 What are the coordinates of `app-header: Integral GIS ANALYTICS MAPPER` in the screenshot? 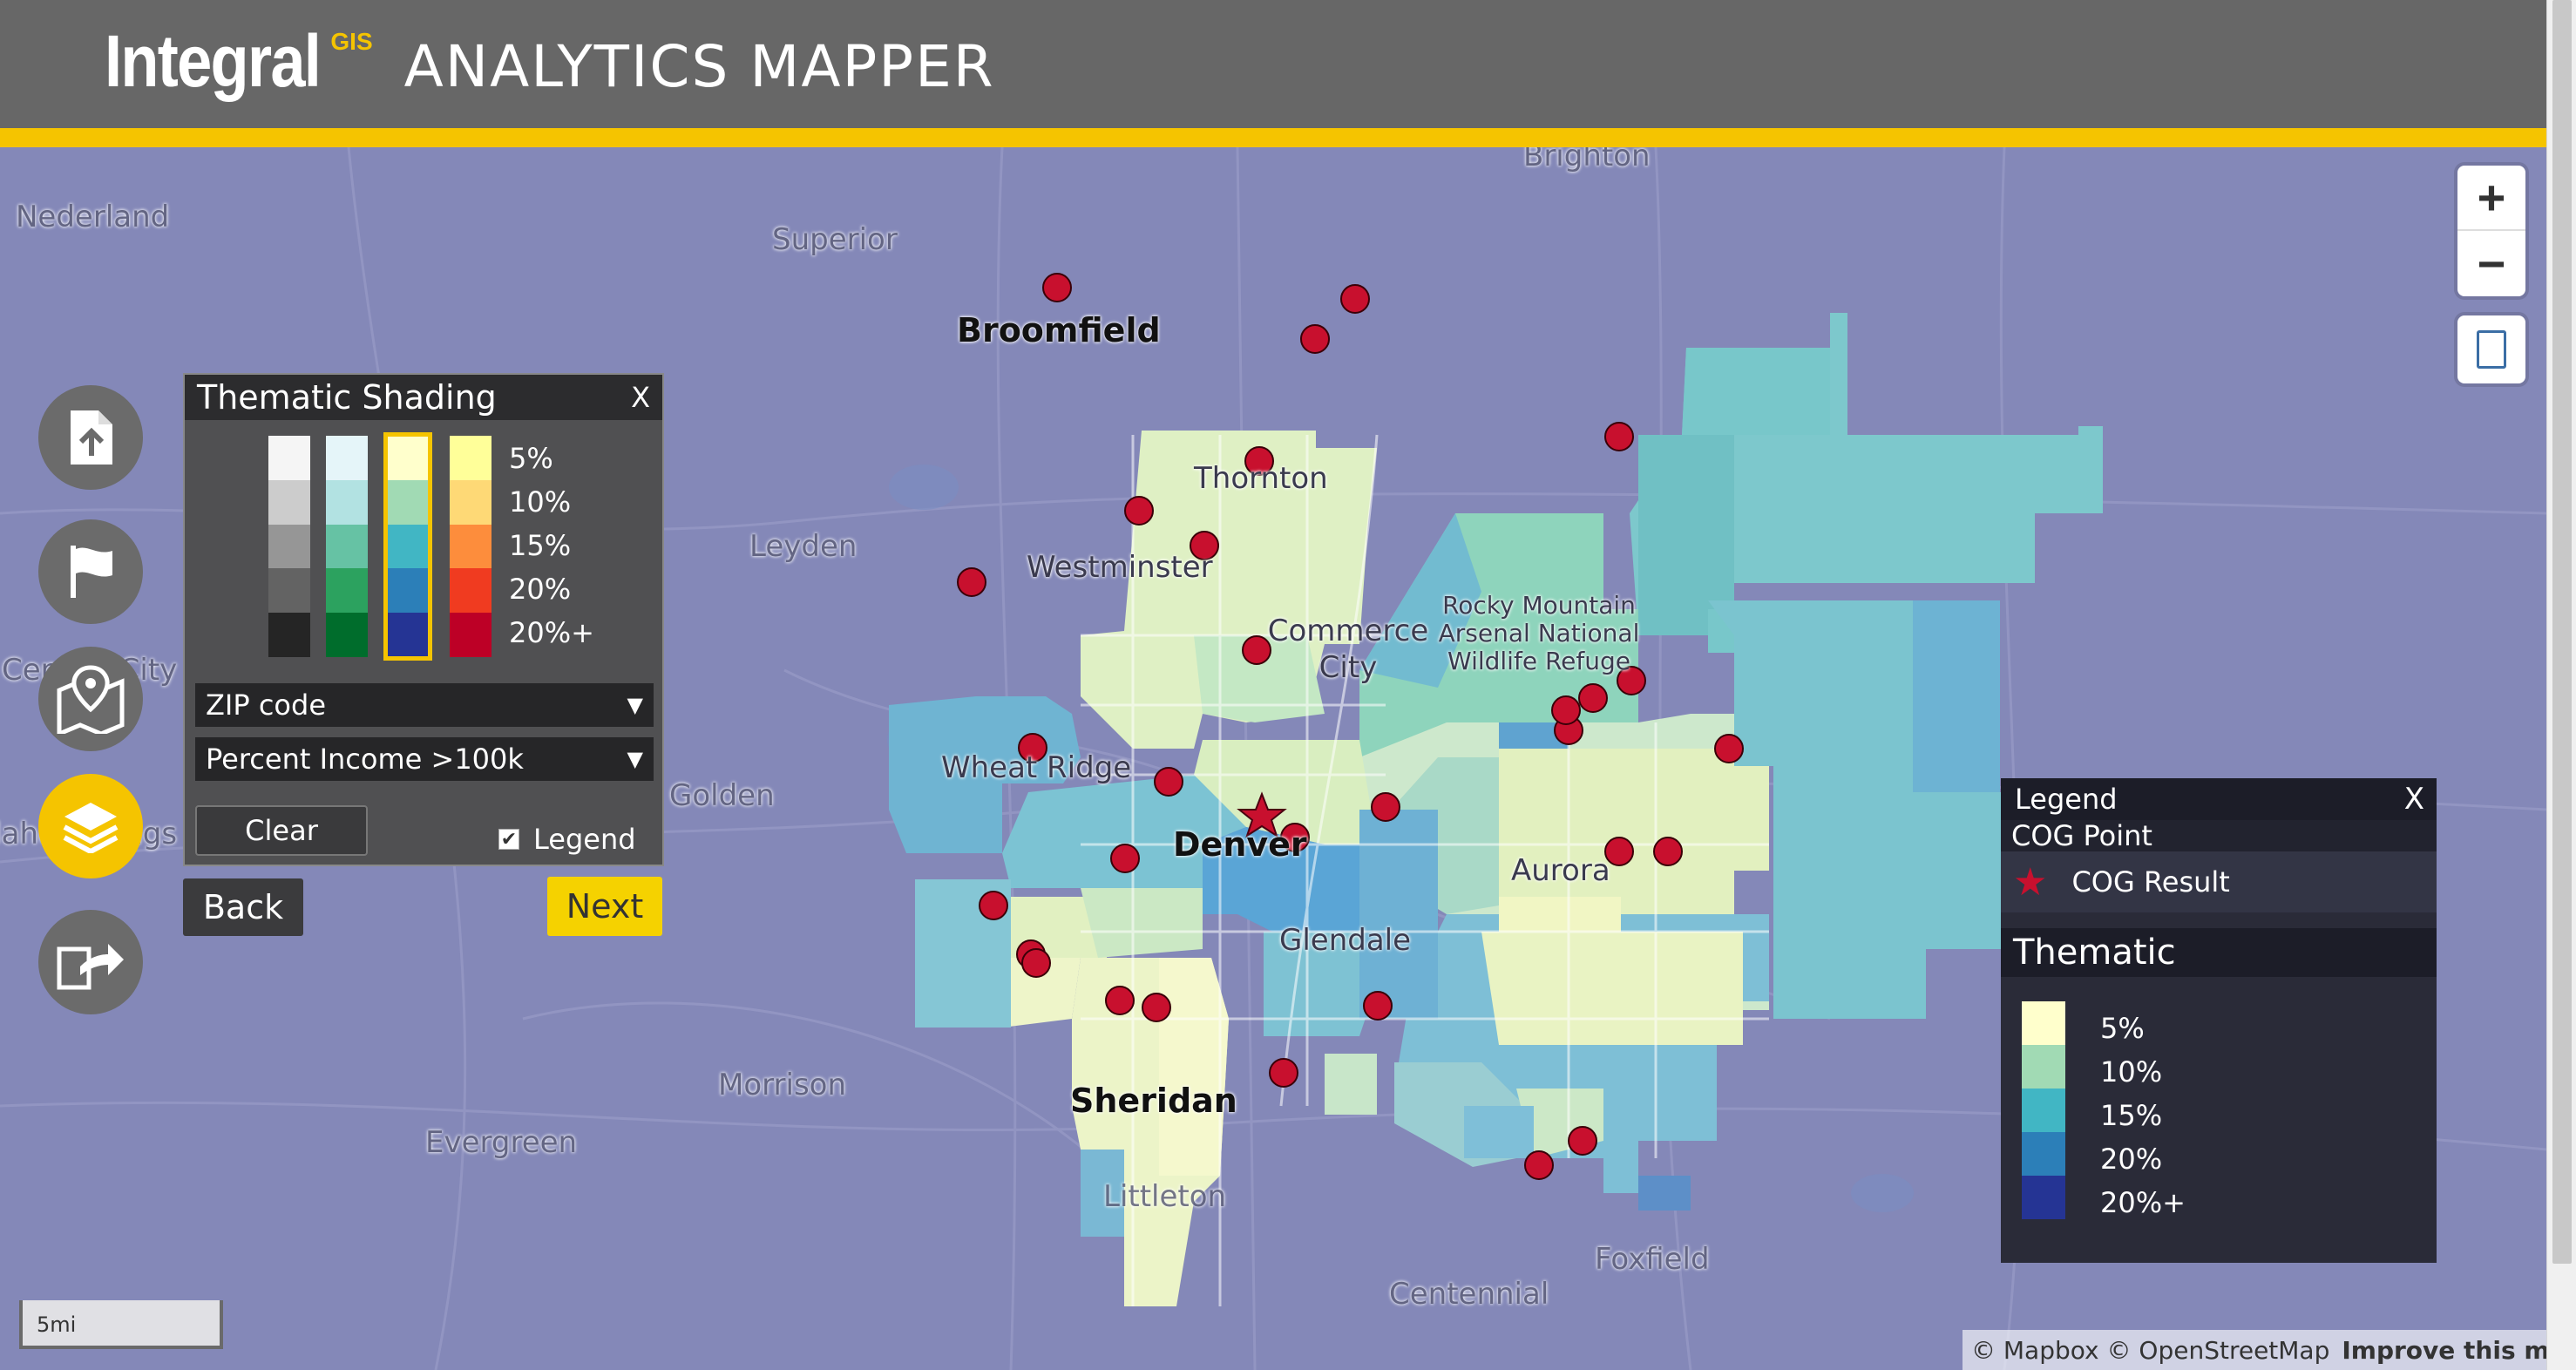 It's located at (1273, 64).